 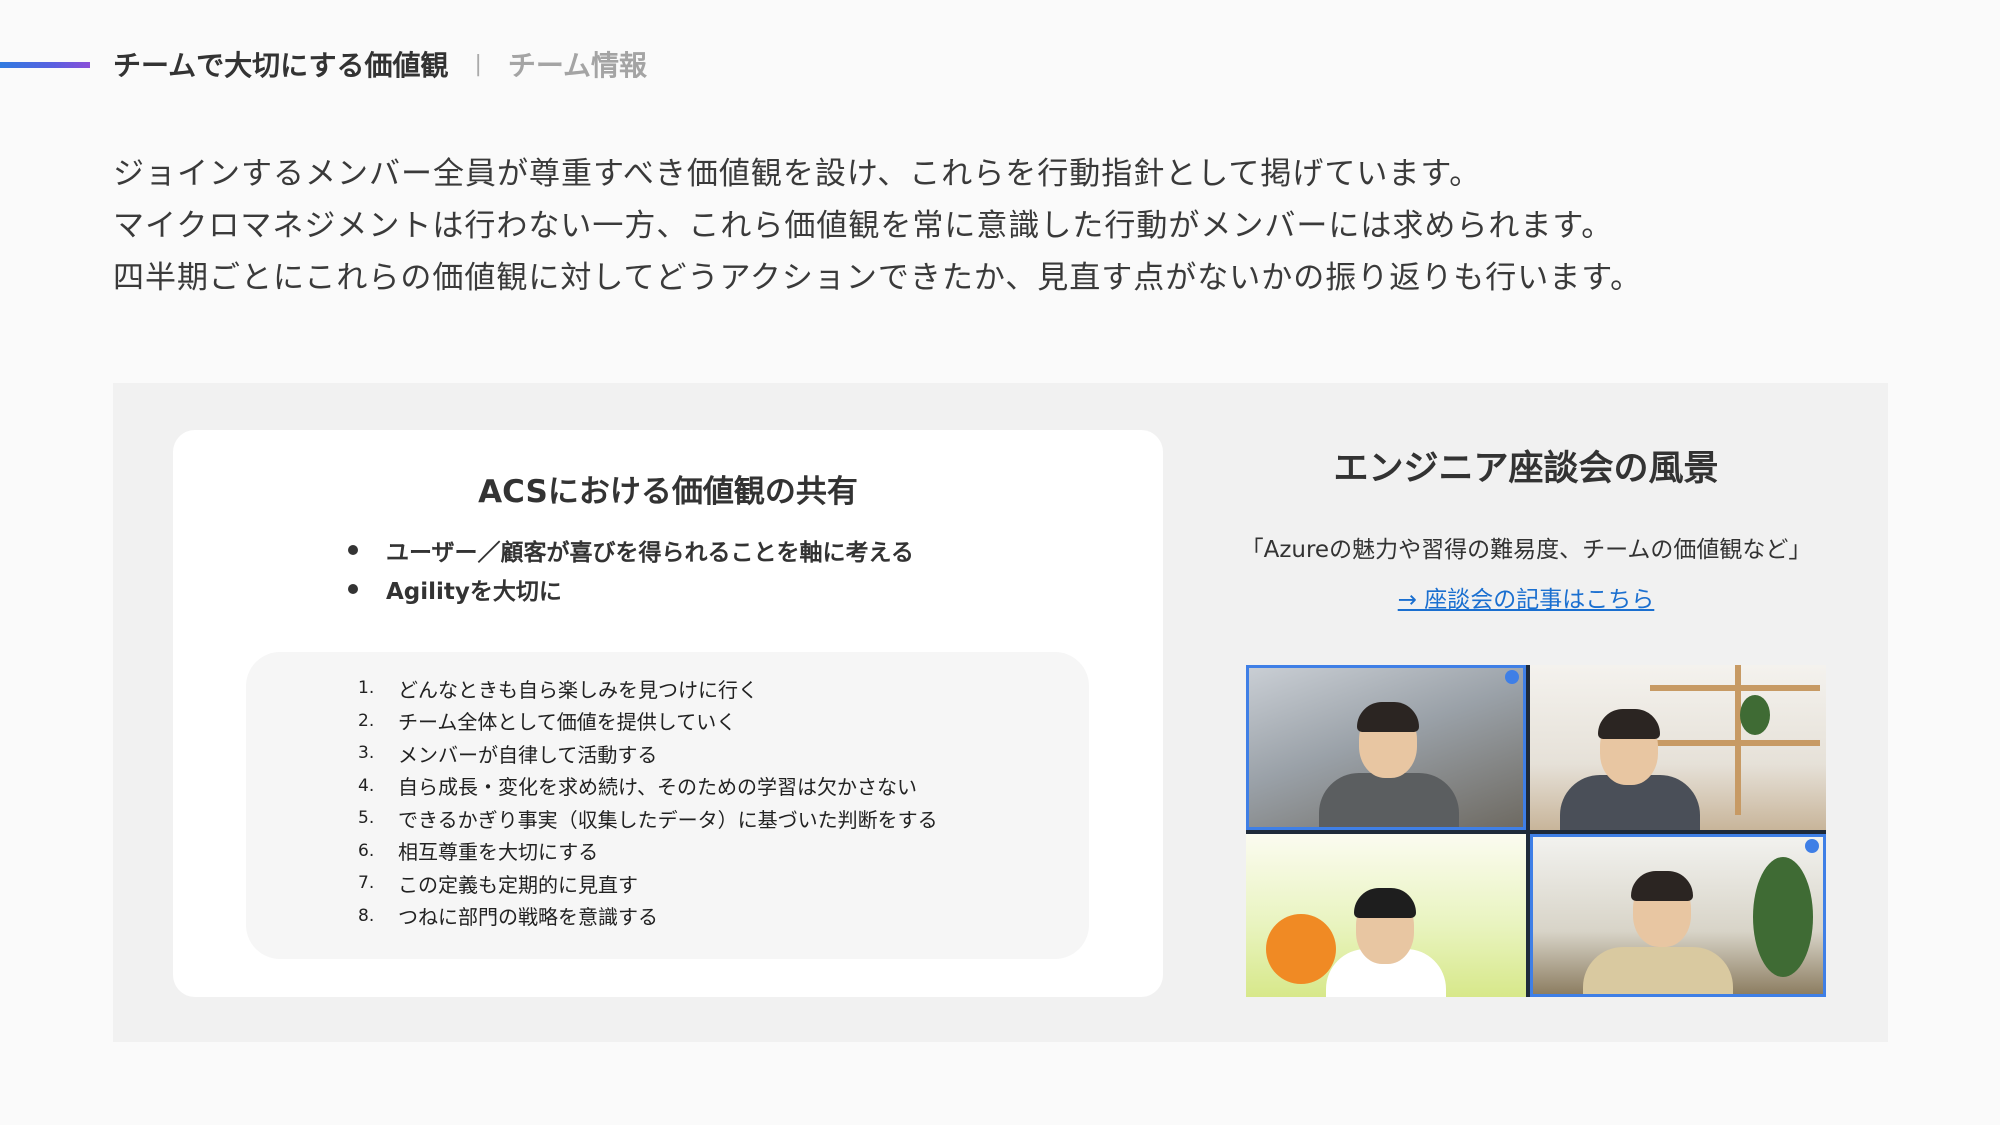 I want to click on video-call-photo, so click(x=1536, y=831).